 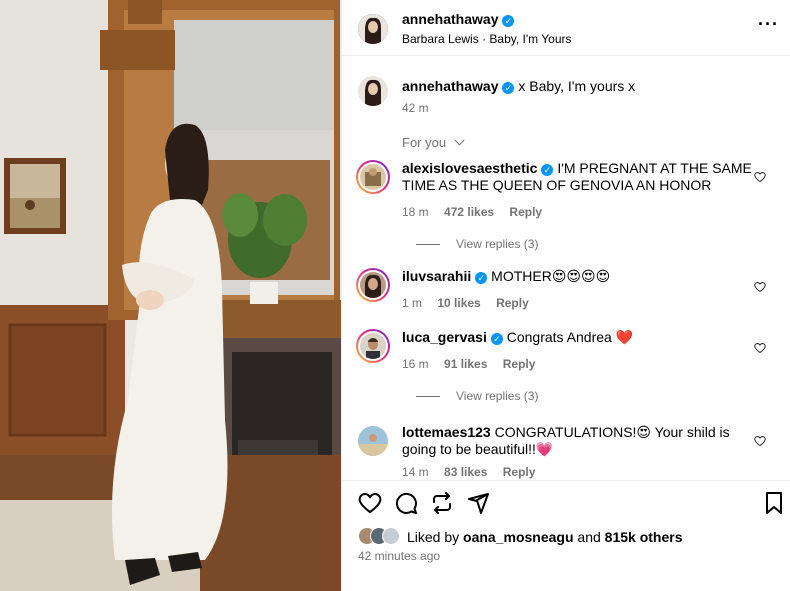 What do you see at coordinates (551, 276) in the screenshot?
I see `comment-text: MOTHER😍😍😍😍` at bounding box center [551, 276].